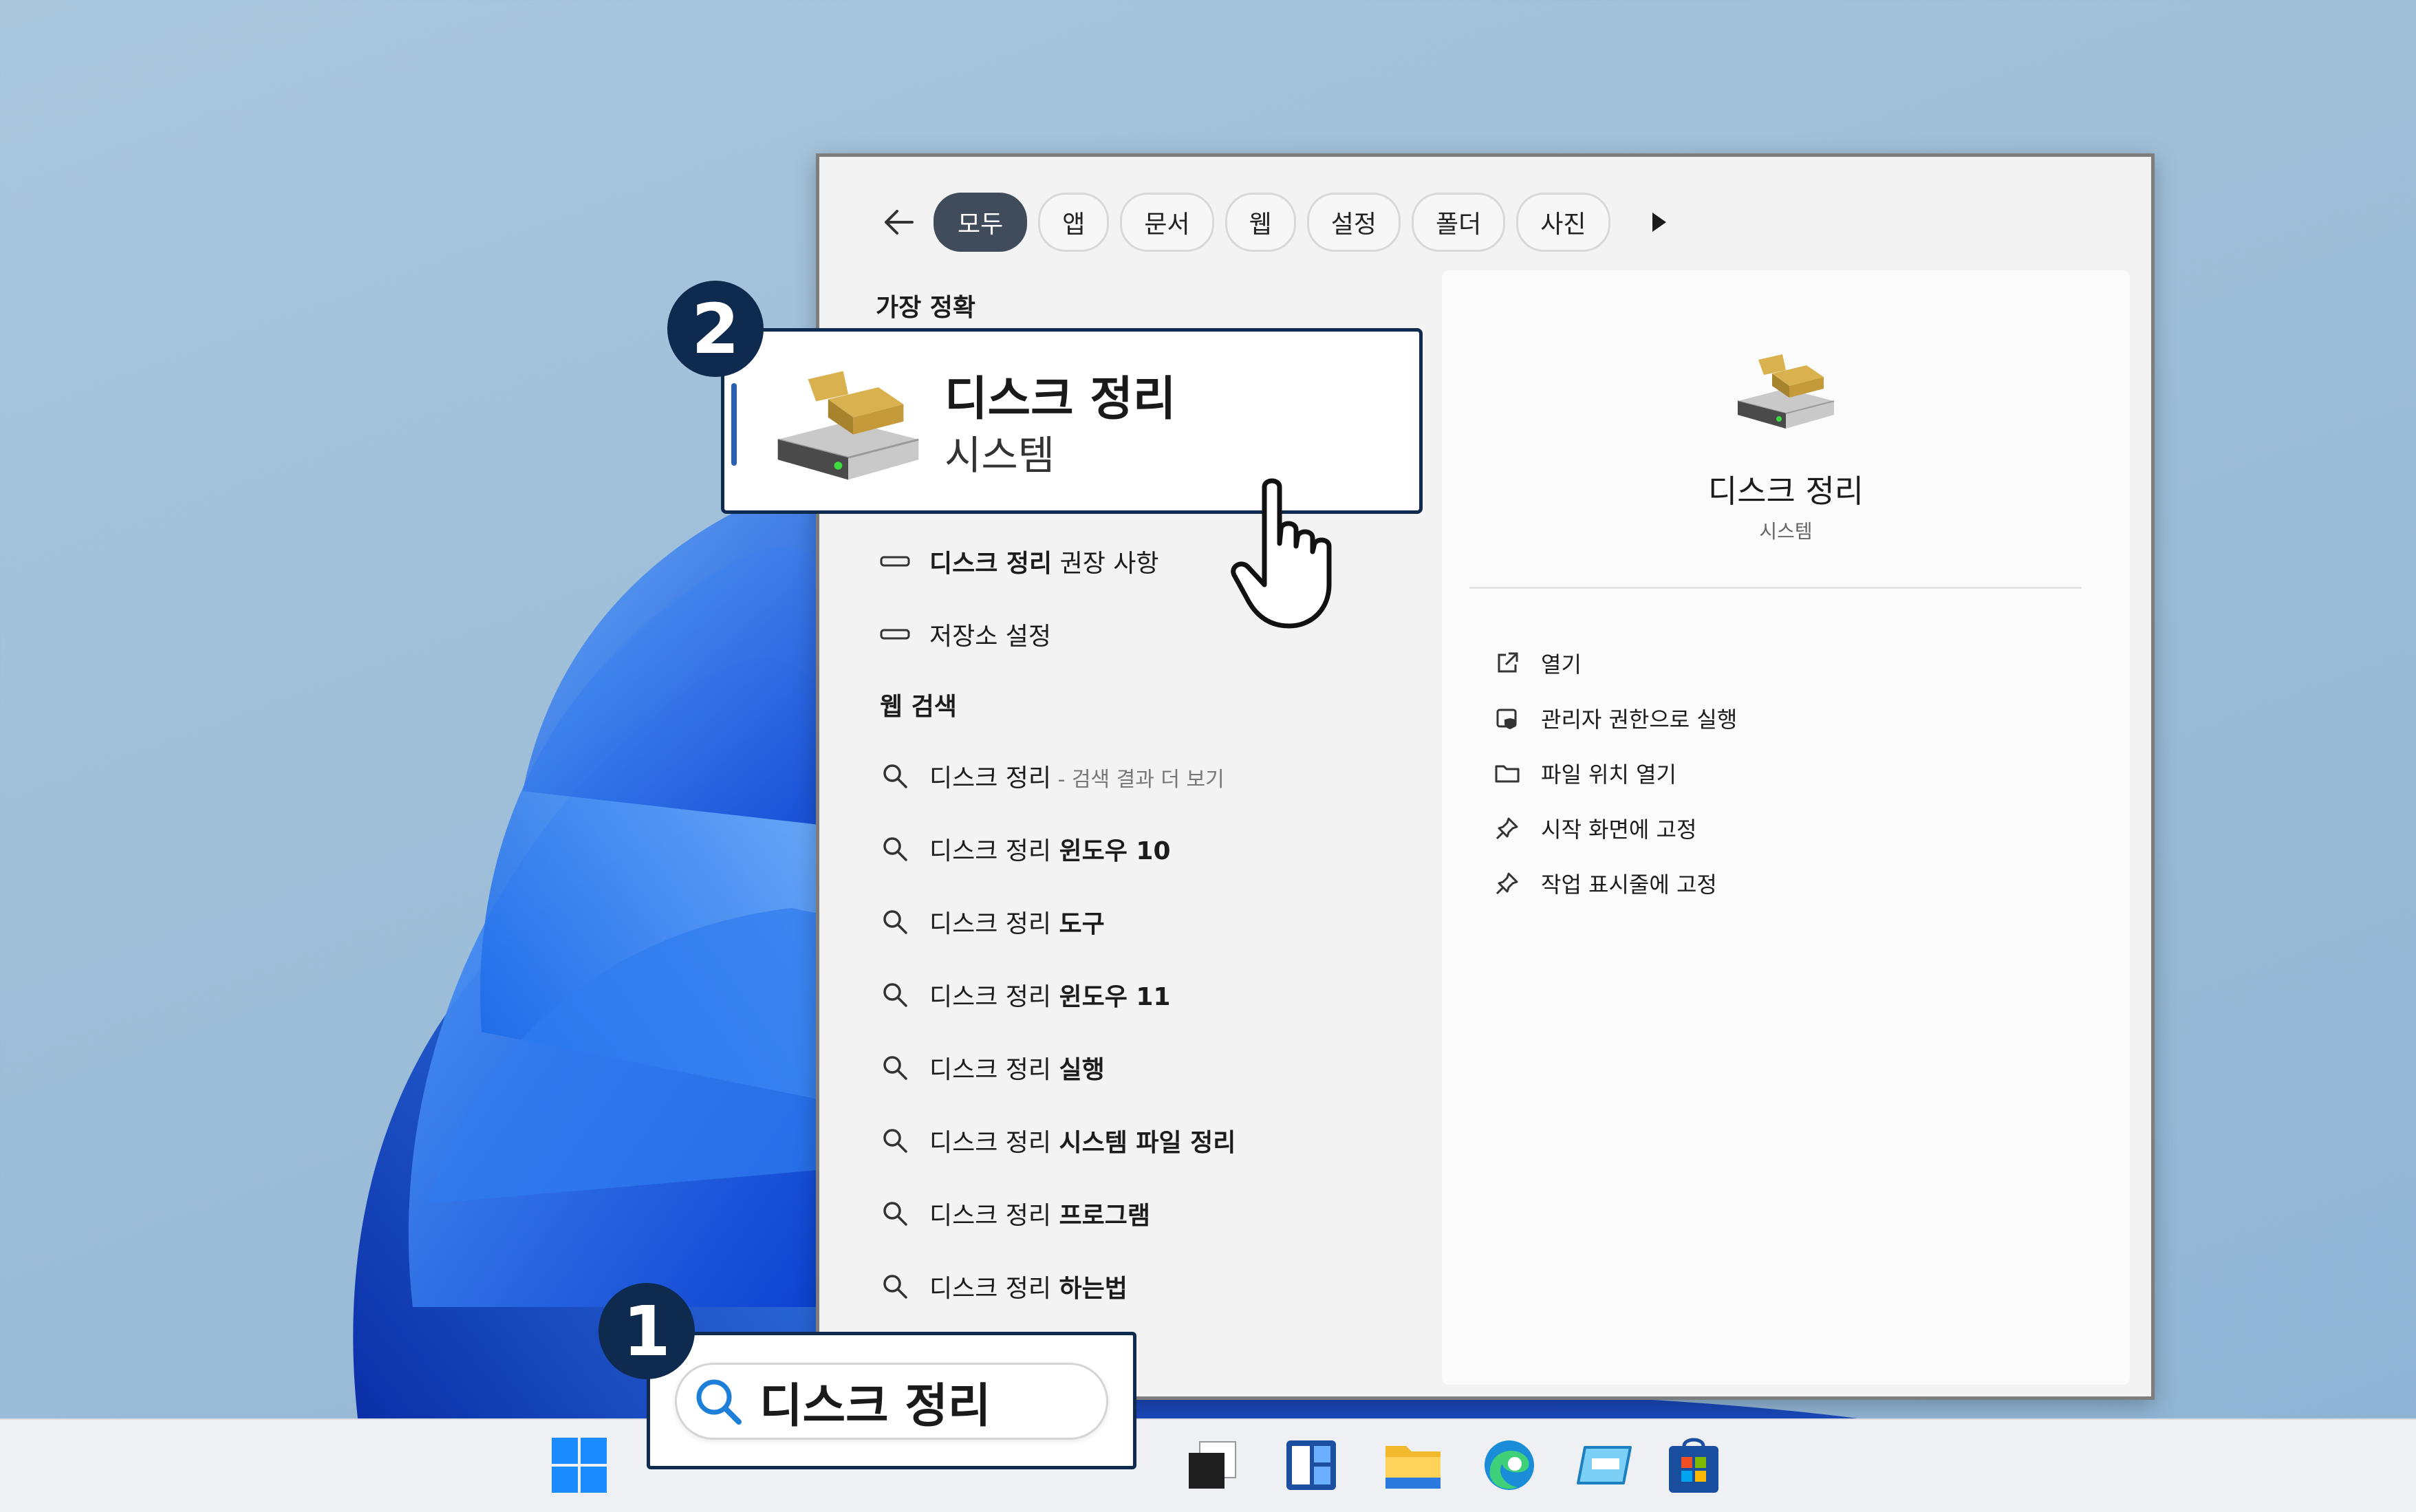 Image resolution: width=2416 pixels, height=1512 pixels. I want to click on action-pin-to-start: 시작 화면에 고정, so click(1593, 828).